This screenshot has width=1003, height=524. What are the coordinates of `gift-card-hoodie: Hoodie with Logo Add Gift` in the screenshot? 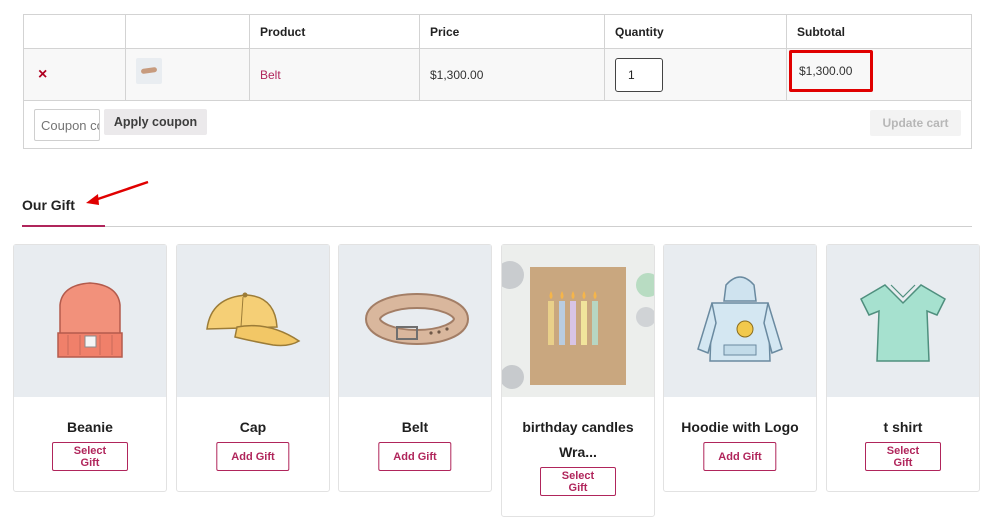 It's located at (740, 368).